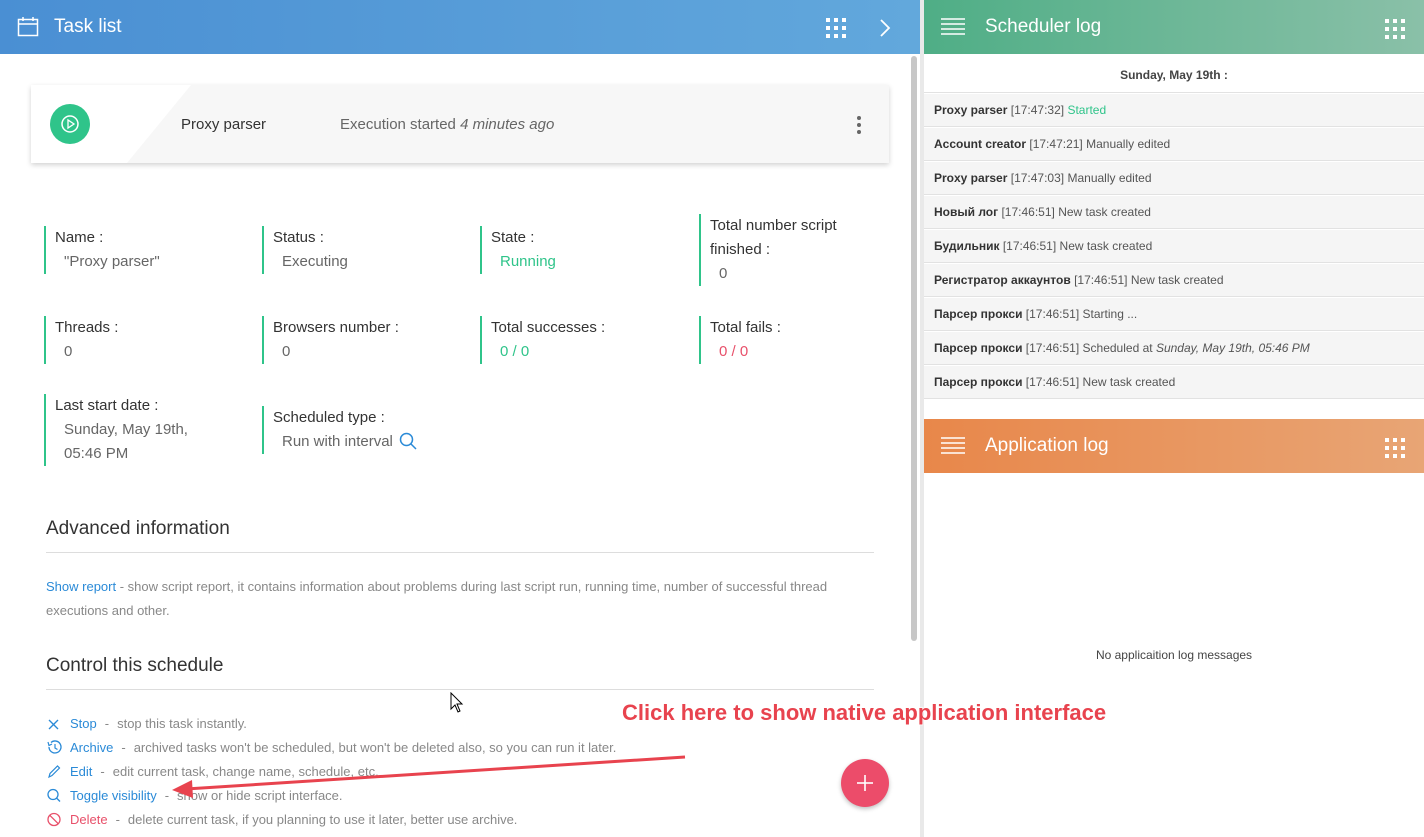 The height and width of the screenshot is (837, 1424). I want to click on log-entry-msg: Started, so click(1087, 110).